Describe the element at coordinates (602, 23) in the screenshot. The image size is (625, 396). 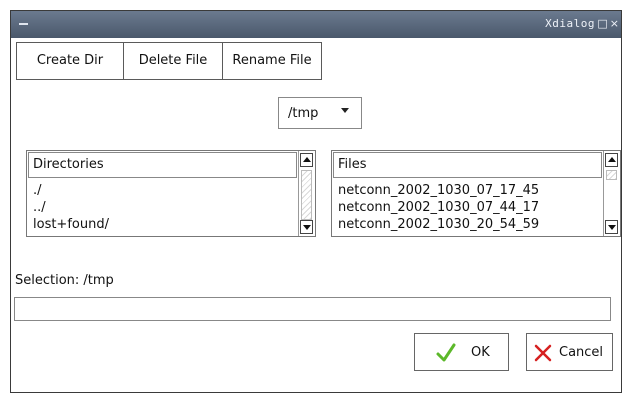
I see `maximize-icon: □` at that location.